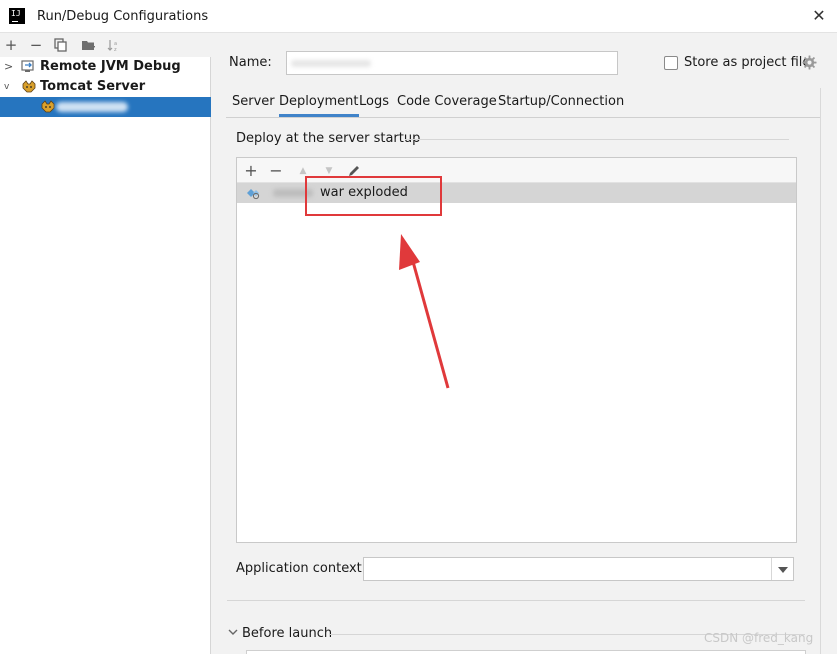 This screenshot has width=837, height=654. What do you see at coordinates (452, 63) in the screenshot?
I see `name-input` at bounding box center [452, 63].